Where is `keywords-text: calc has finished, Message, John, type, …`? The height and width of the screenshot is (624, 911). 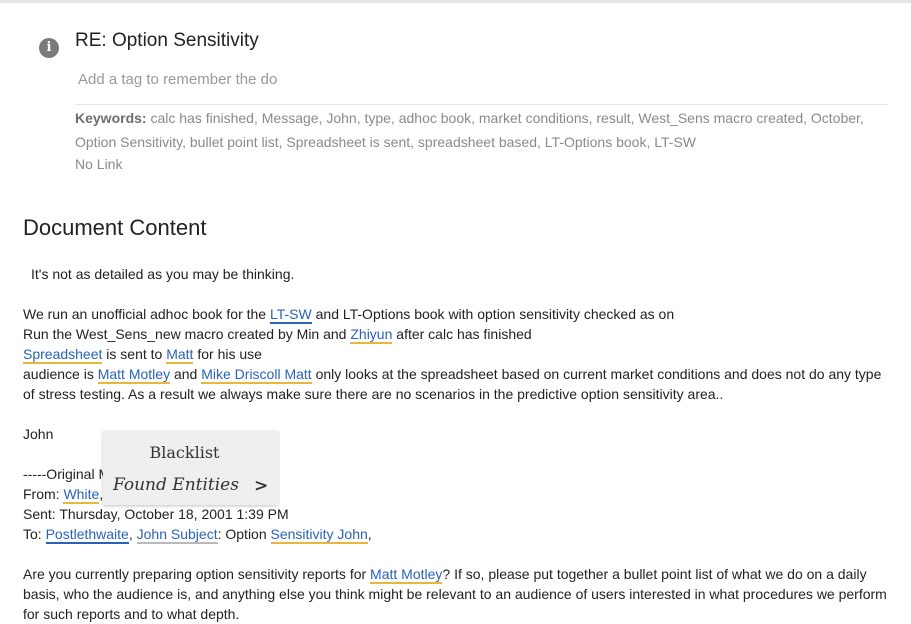 keywords-text: calc has finished, Message, John, type, … is located at coordinates (469, 130).